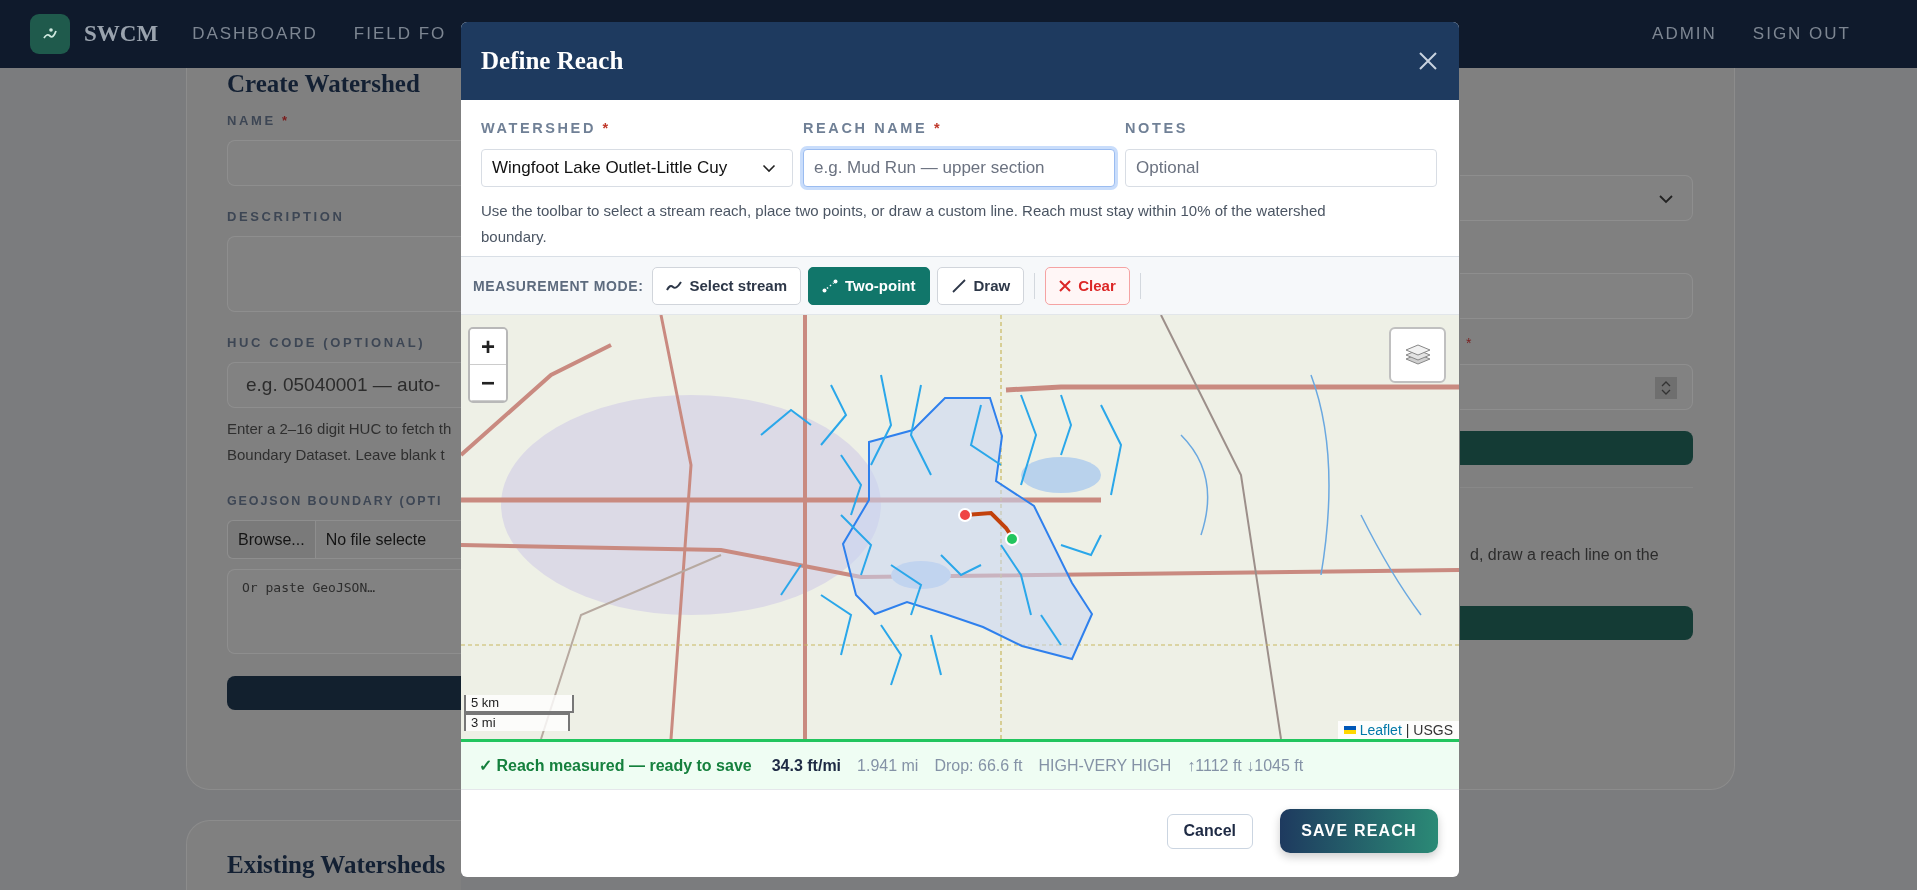 The image size is (1917, 890). Describe the element at coordinates (865, 128) in the screenshot. I see `field-label: REACH NAME` at that location.